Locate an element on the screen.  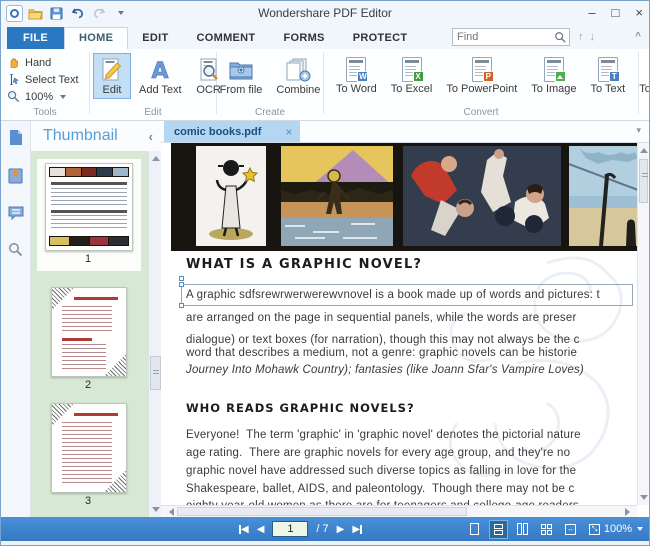
hand-icon is located at coordinates (14, 63).